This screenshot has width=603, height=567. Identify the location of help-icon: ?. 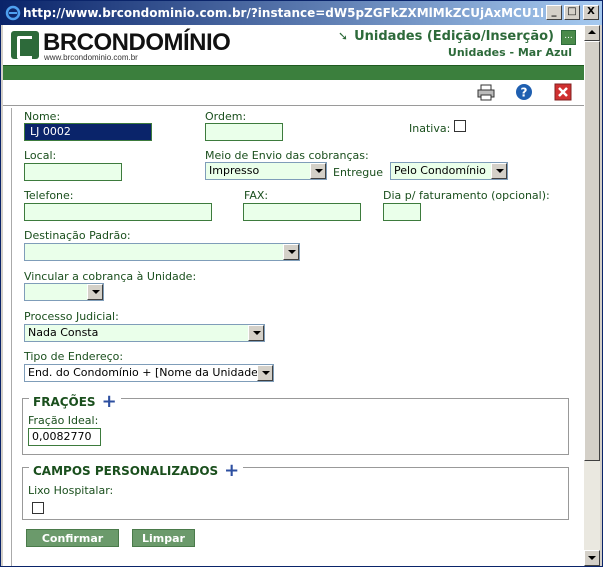
(524, 92).